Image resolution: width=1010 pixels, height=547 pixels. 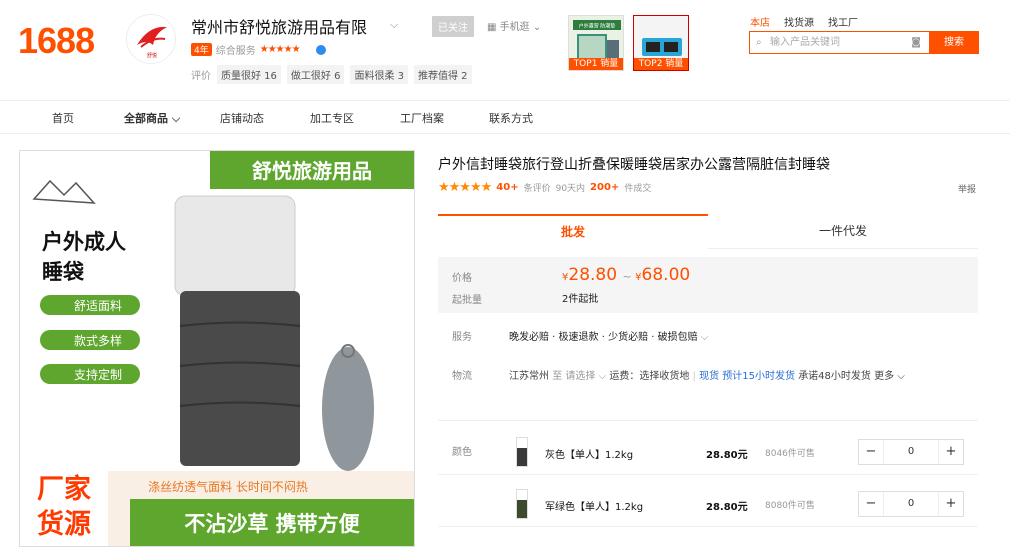 What do you see at coordinates (570, 189) in the screenshot?
I see `ninety-label: 90天内` at bounding box center [570, 189].